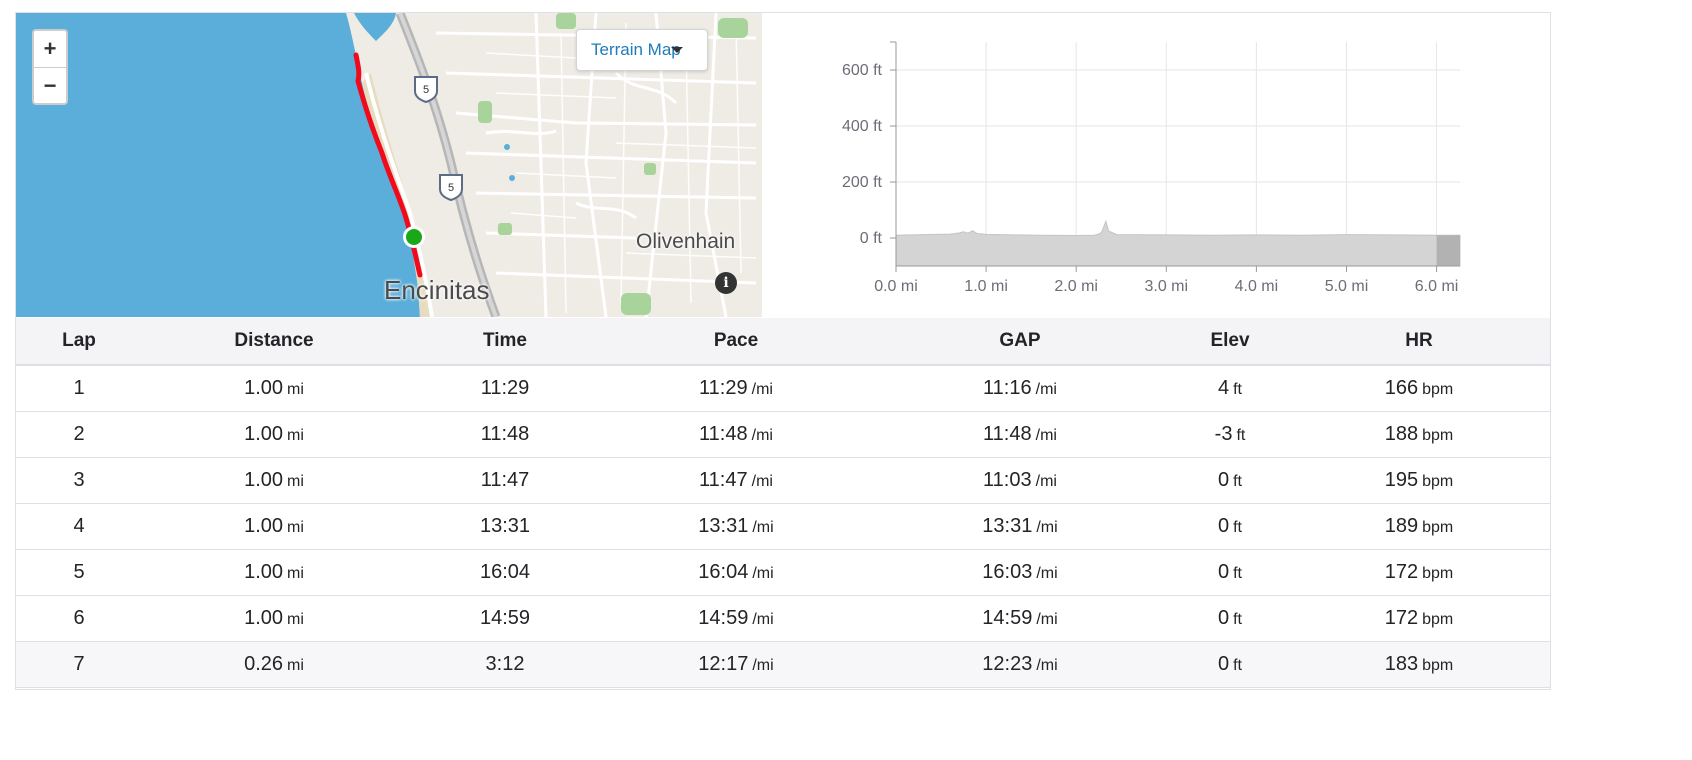 The width and height of the screenshot is (1692, 760). Describe the element at coordinates (1007, 664) in the screenshot. I see `value-label: 12:23` at that location.